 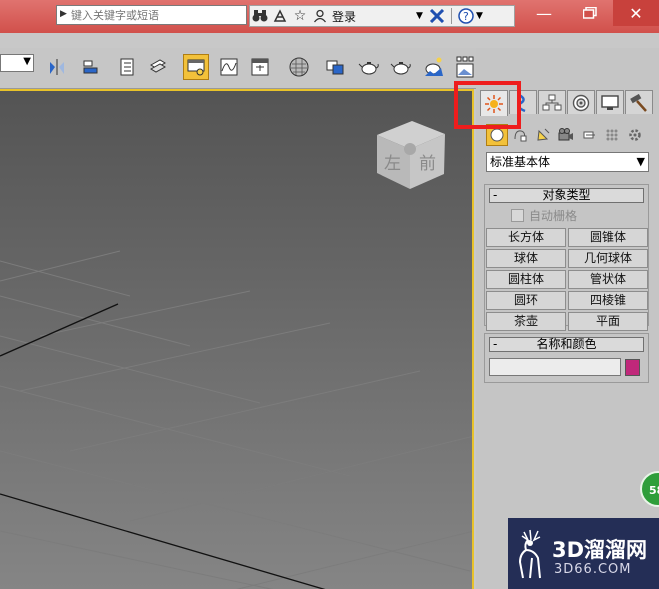 What do you see at coordinates (17, 63) in the screenshot?
I see `selection-set-dropdown: ▼` at bounding box center [17, 63].